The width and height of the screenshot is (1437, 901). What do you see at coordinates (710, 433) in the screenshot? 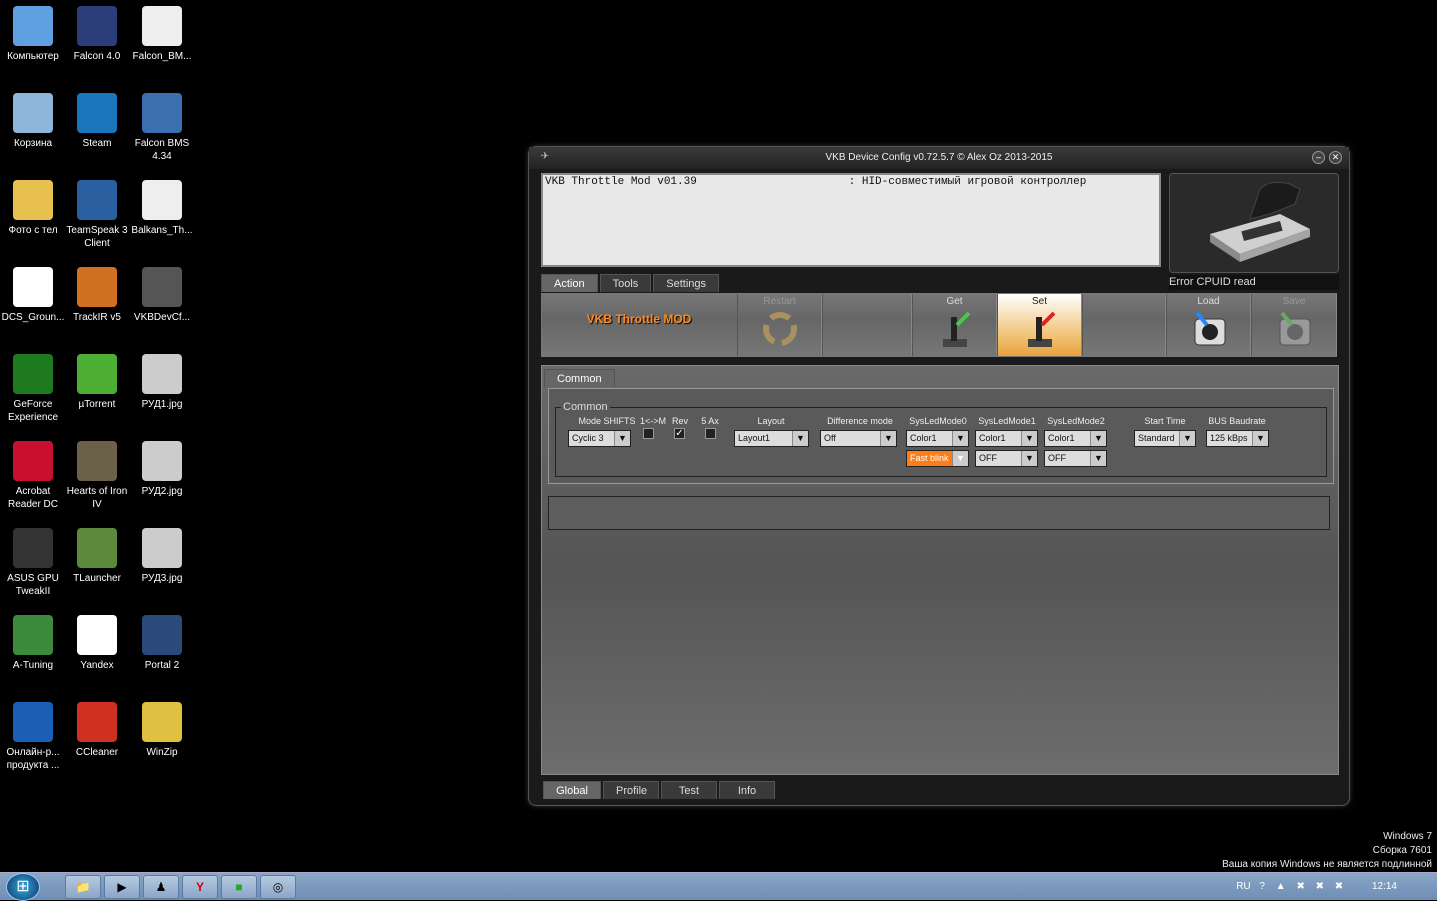
I see `five-ax-checkbox` at bounding box center [710, 433].